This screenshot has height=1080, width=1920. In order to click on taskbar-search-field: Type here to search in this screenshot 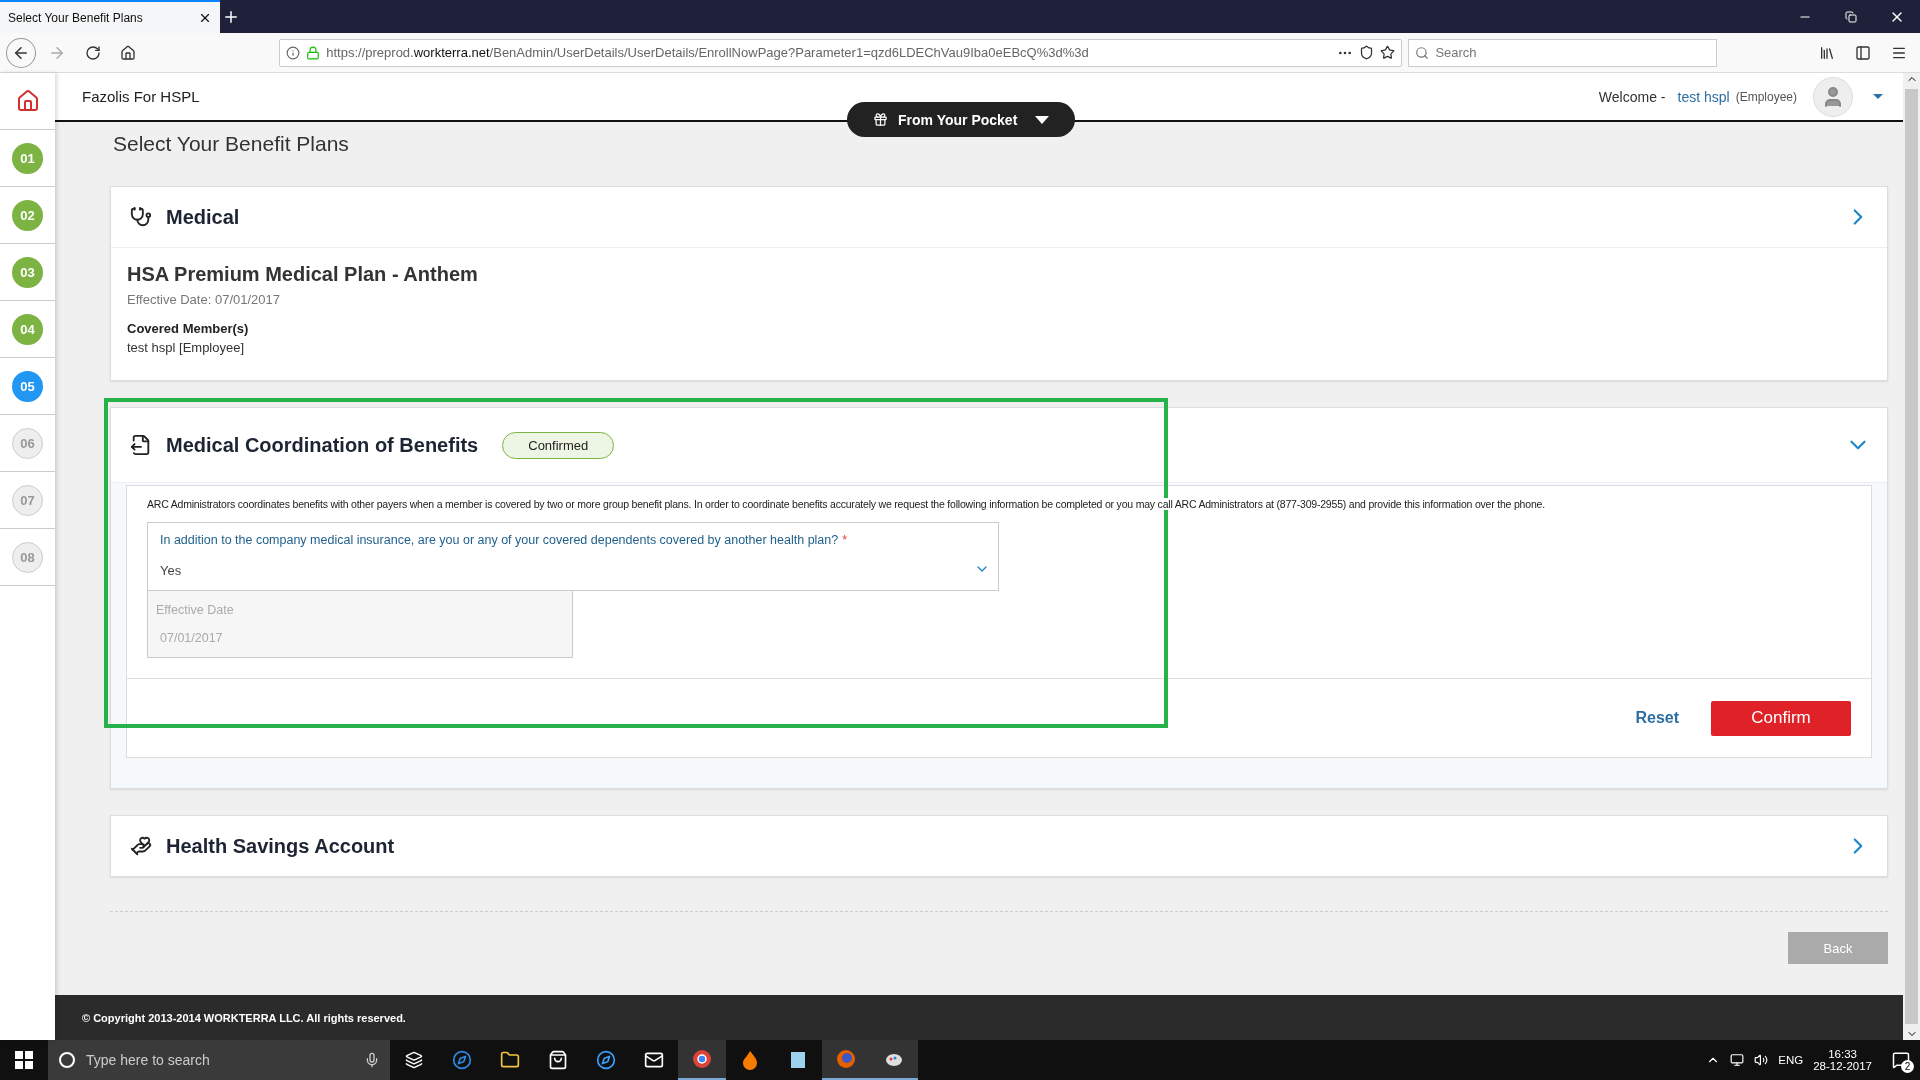, I will do `click(219, 1060)`.